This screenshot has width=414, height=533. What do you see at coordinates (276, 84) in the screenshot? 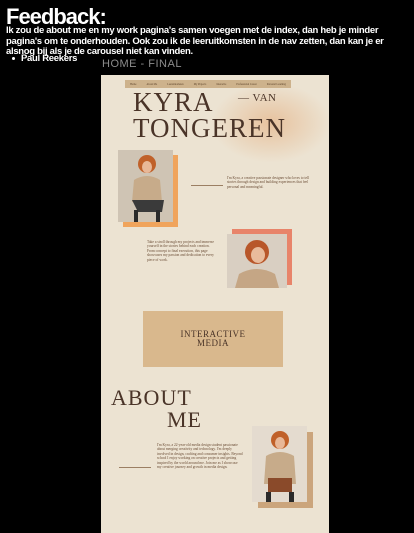
I see `mockup-nav-item: Personal Learning` at bounding box center [276, 84].